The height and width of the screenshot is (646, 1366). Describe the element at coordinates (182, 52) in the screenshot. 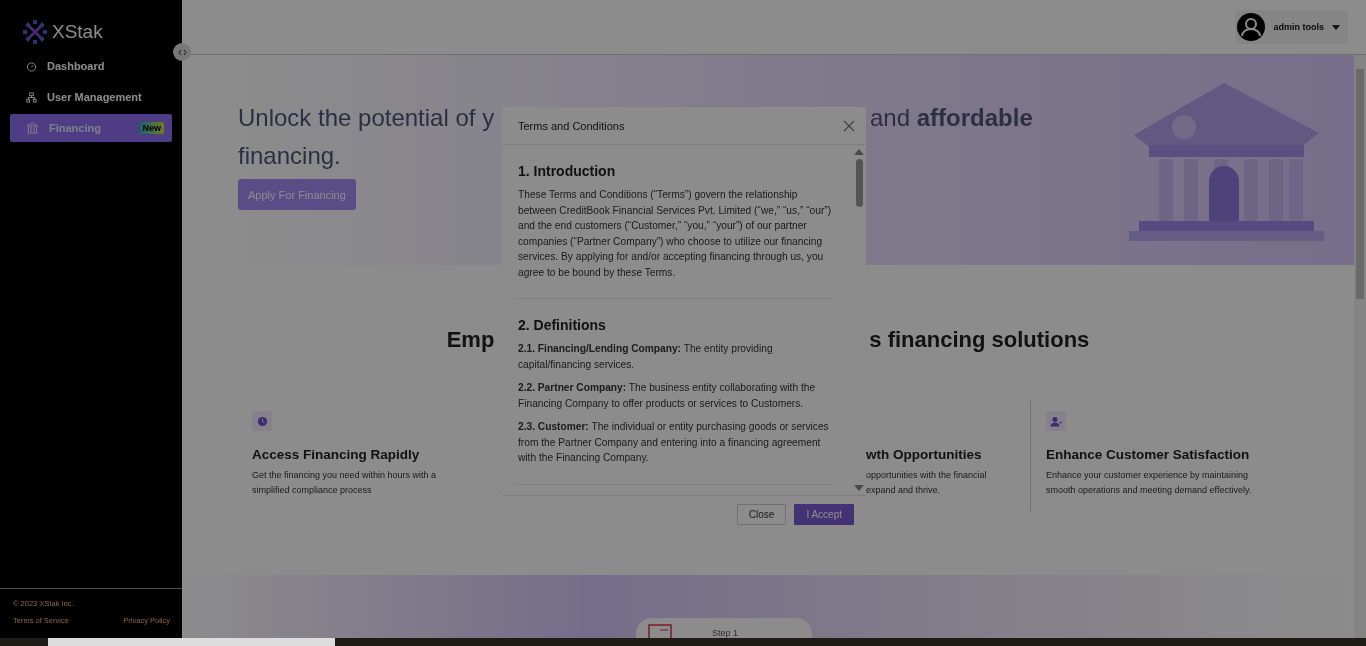

I see `code-arrows-icon` at that location.